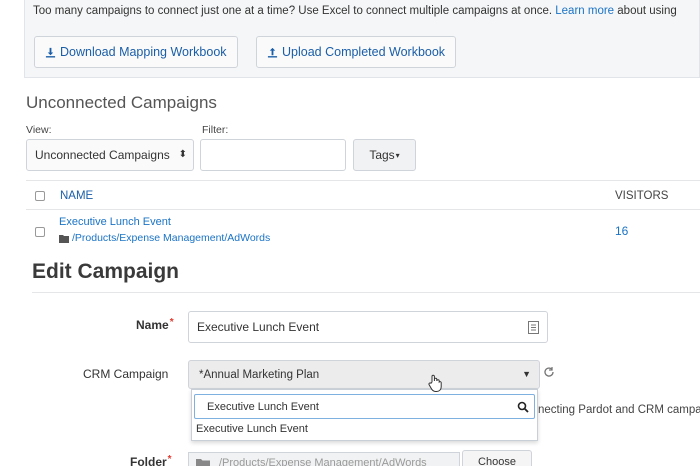 Image resolution: width=700 pixels, height=466 pixels. What do you see at coordinates (397, 155) in the screenshot?
I see `caret-down-icon: ▾` at bounding box center [397, 155].